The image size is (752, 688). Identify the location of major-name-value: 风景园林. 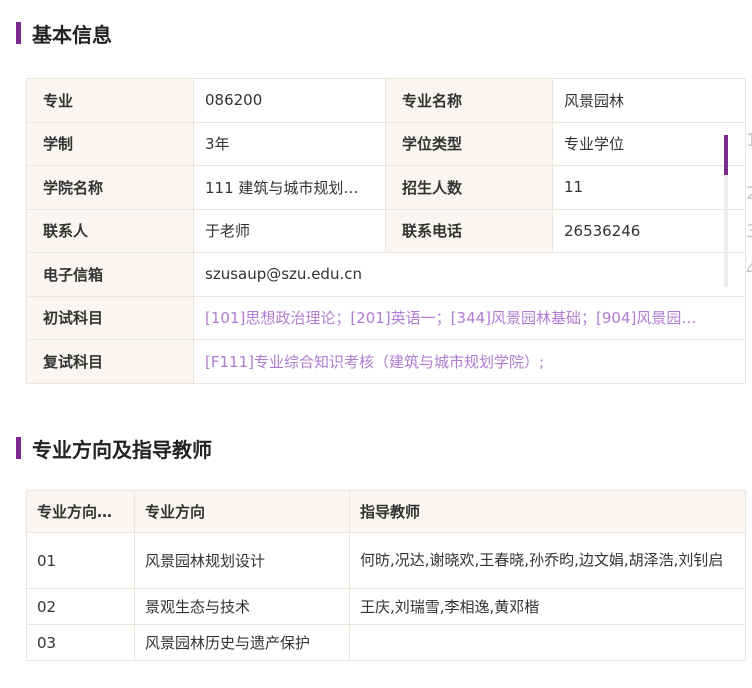
(649, 100).